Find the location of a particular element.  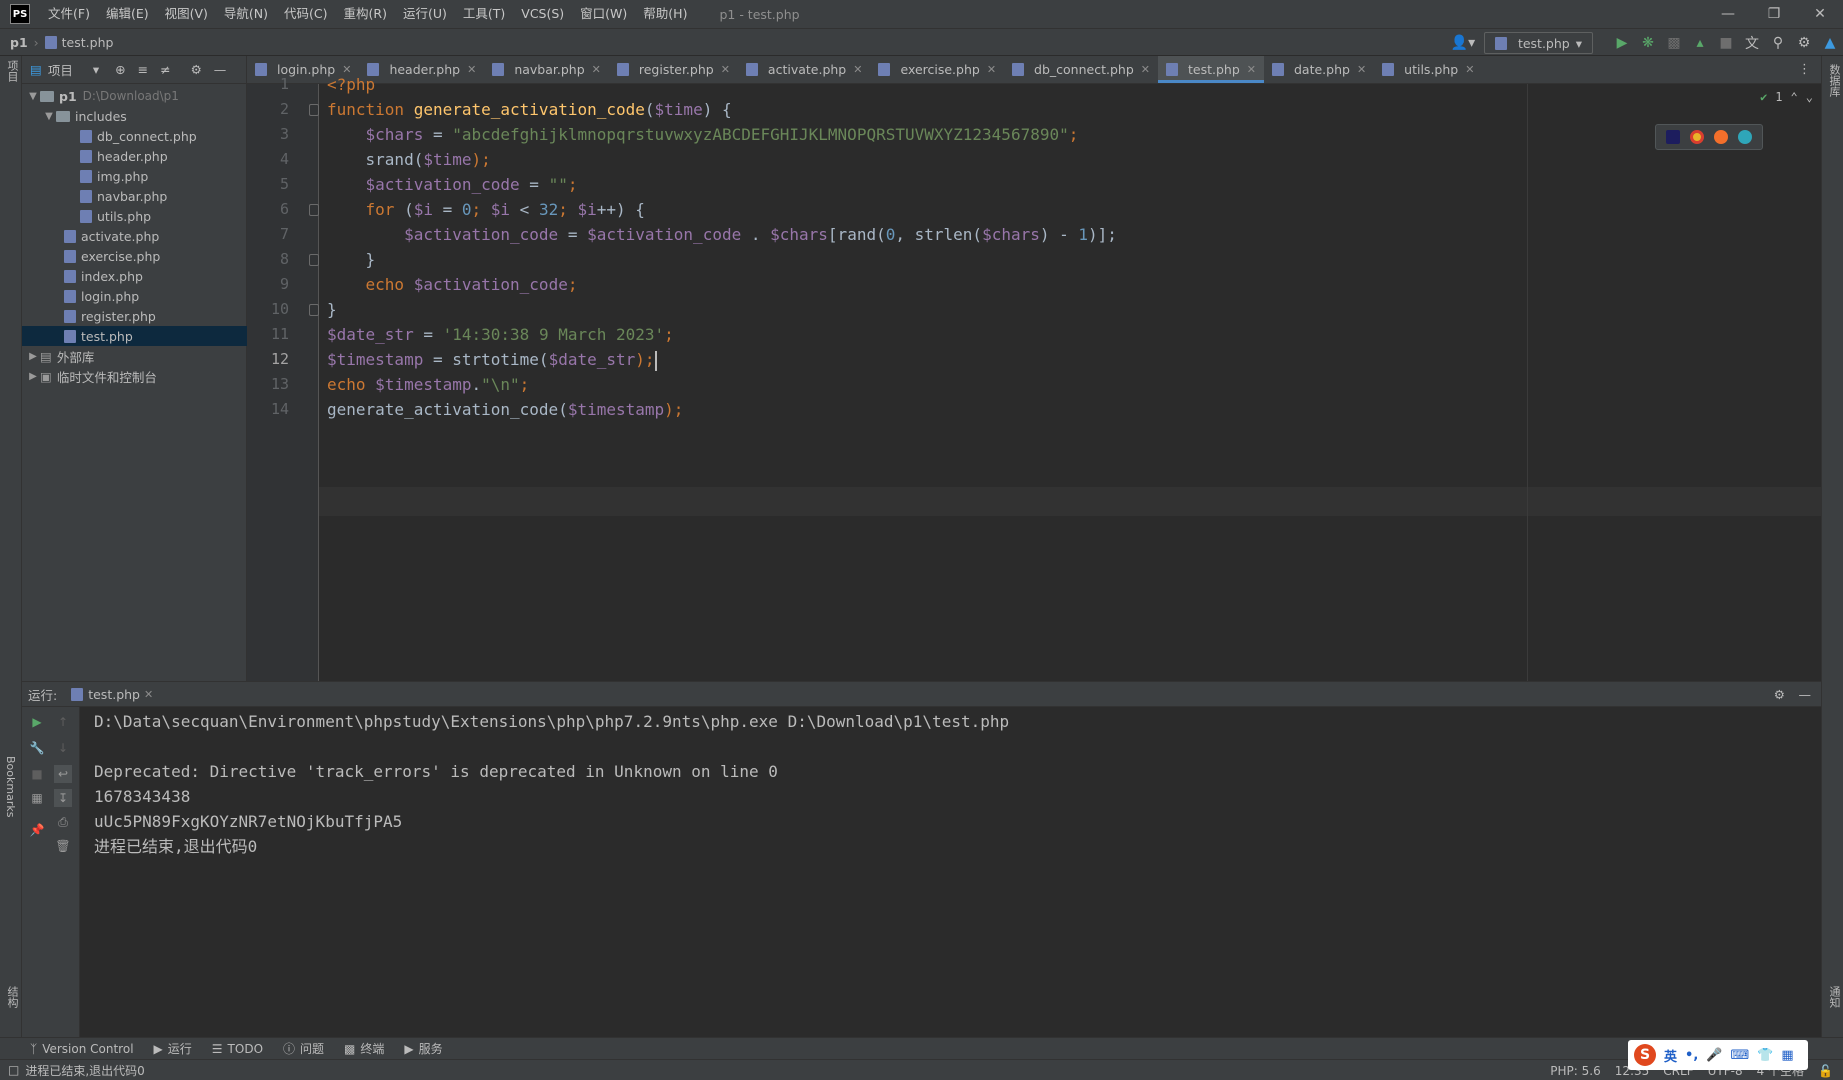

coverage-icon: ▩ is located at coordinates (1674, 43).